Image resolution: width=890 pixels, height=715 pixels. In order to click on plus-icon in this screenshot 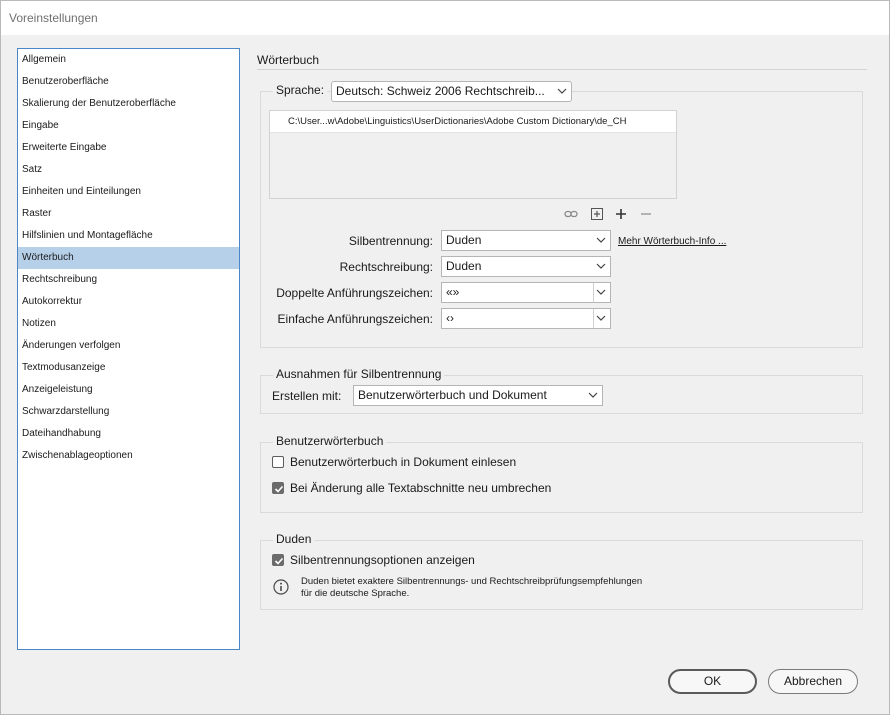, I will do `click(621, 214)`.